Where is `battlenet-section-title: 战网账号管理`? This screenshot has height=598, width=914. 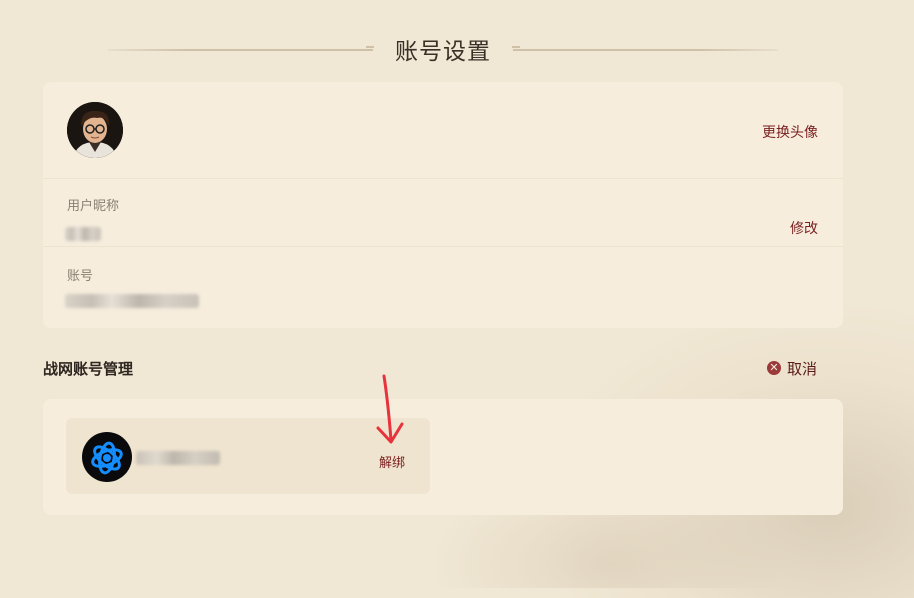 battlenet-section-title: 战网账号管理 is located at coordinates (88, 369).